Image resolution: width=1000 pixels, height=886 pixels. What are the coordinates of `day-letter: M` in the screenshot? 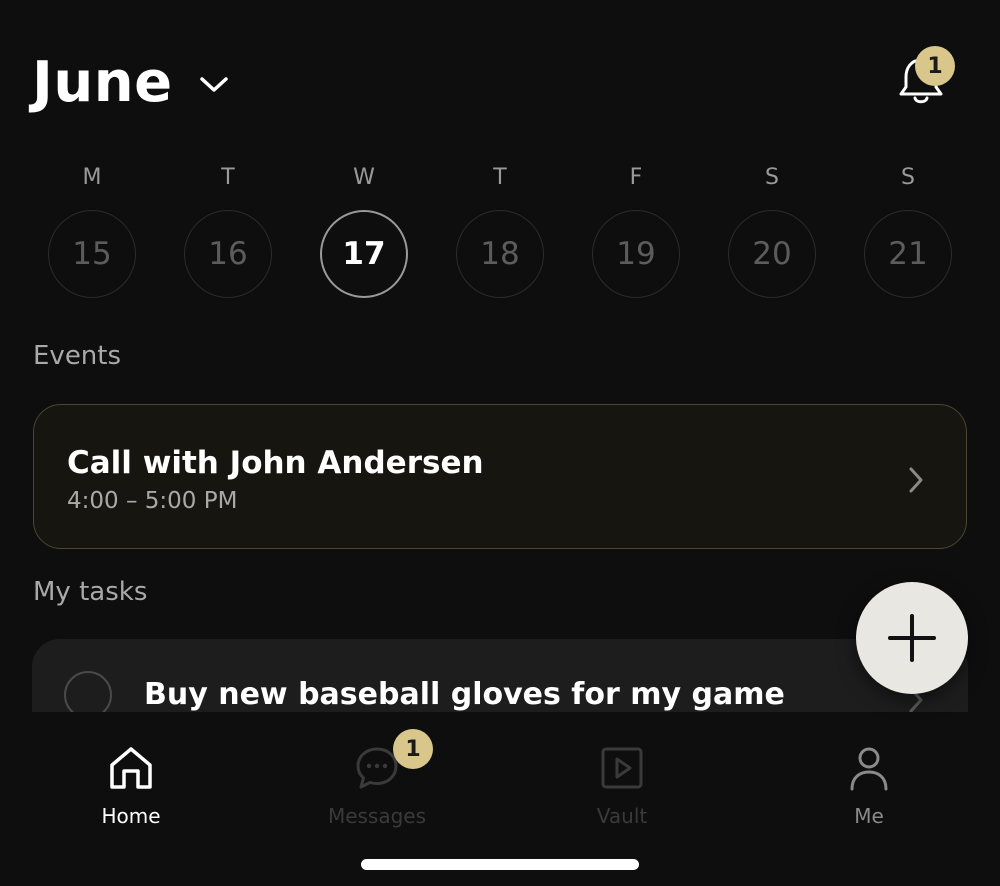 It's located at (92, 177).